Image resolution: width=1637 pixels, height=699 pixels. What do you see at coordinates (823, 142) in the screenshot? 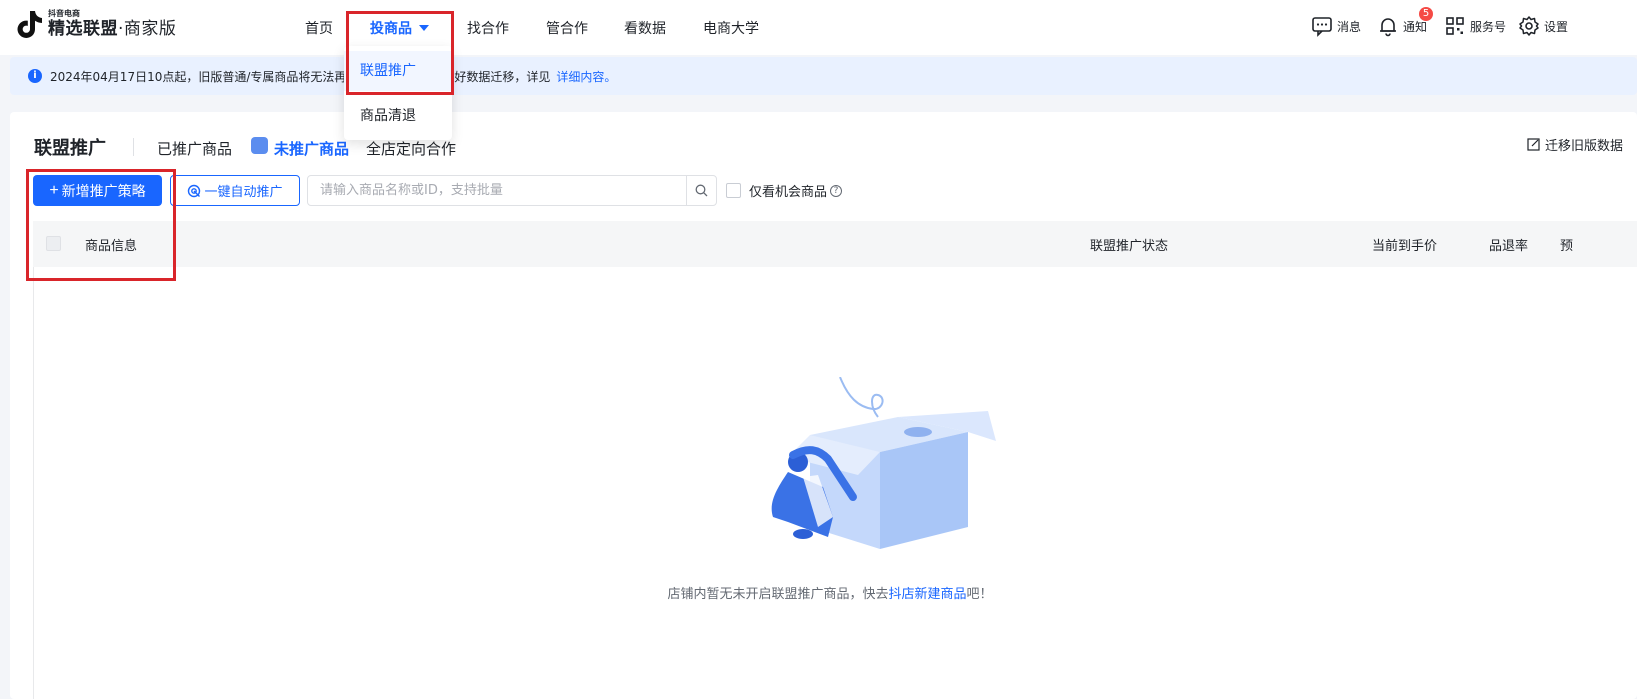
I see `title-row: 联盟推广 已推广商品 未推广商品 全店定向合作 迁移旧版数据` at bounding box center [823, 142].